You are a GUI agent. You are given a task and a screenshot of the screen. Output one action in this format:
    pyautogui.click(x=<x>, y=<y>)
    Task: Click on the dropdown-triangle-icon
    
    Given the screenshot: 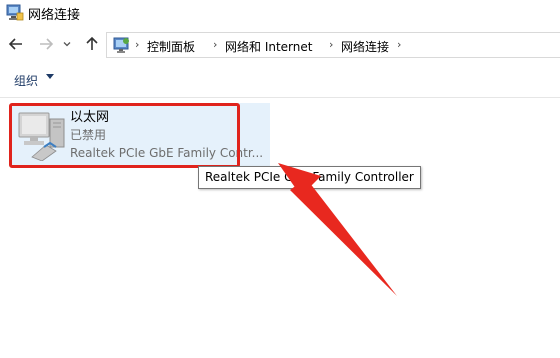 What is the action you would take?
    pyautogui.click(x=50, y=77)
    